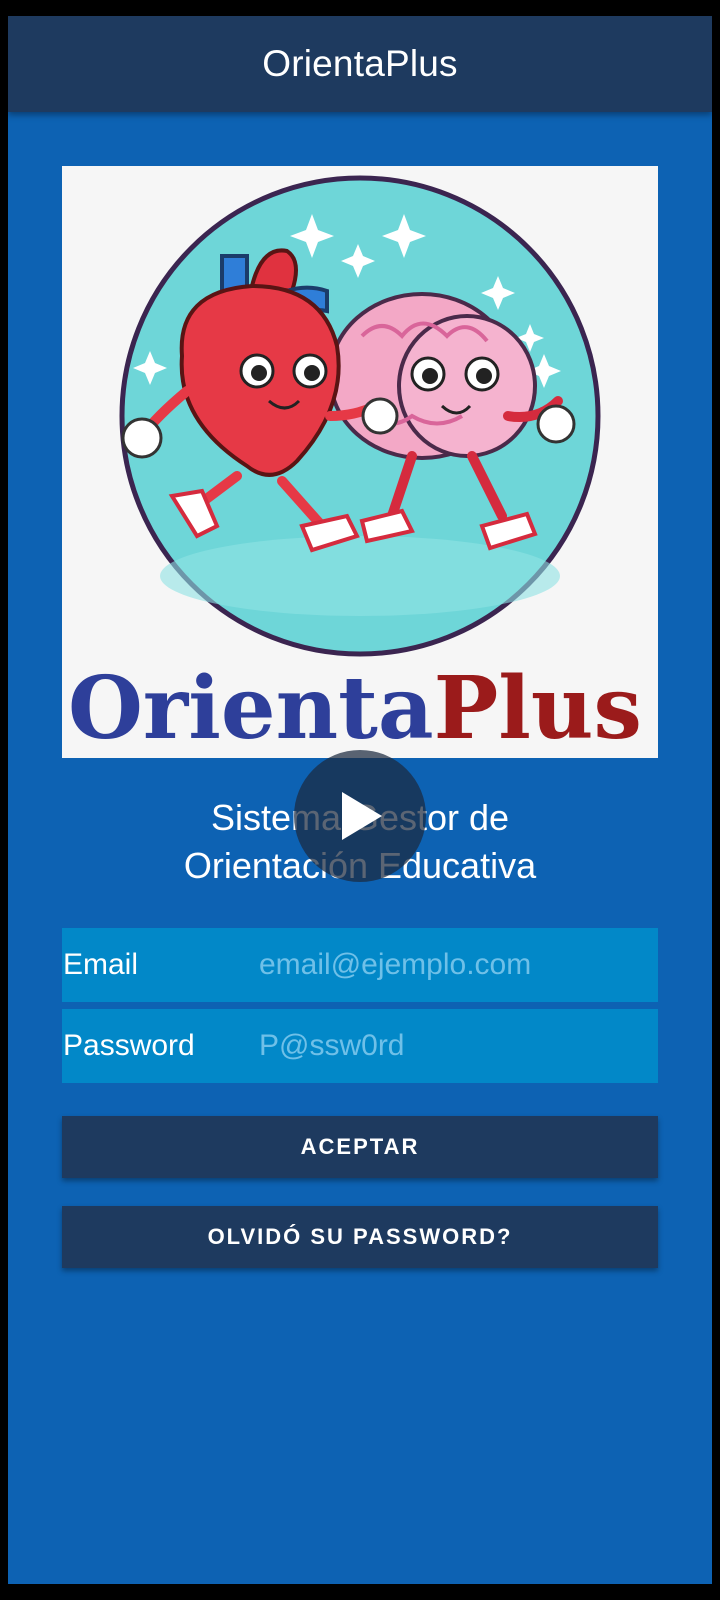 The image size is (720, 1600). I want to click on logo-wordmark-orienta: Orienta, so click(251, 708).